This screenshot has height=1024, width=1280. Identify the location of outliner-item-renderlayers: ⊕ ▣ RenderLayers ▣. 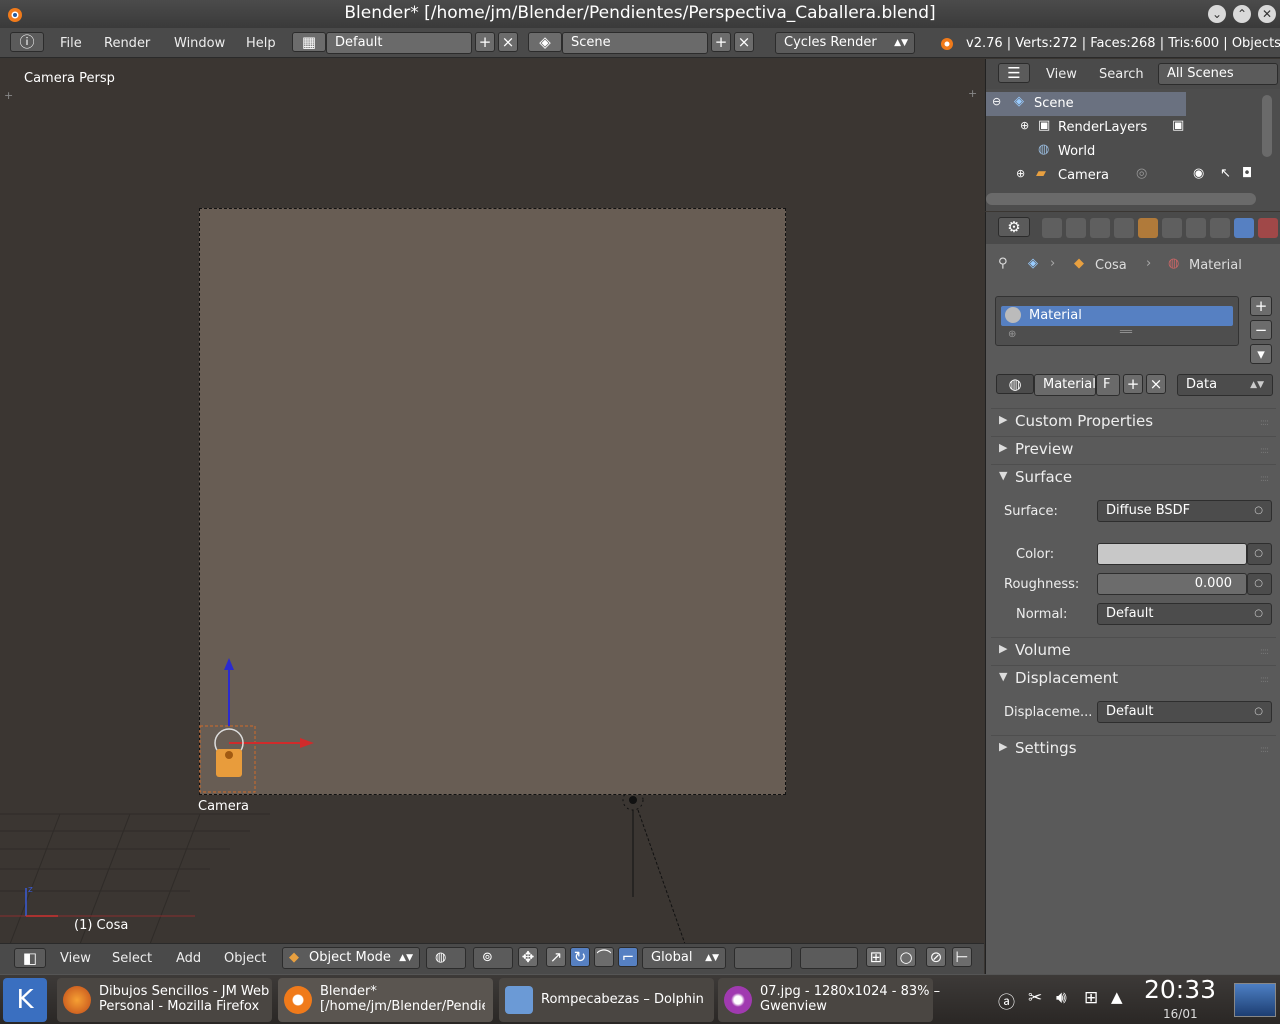
(1126, 128).